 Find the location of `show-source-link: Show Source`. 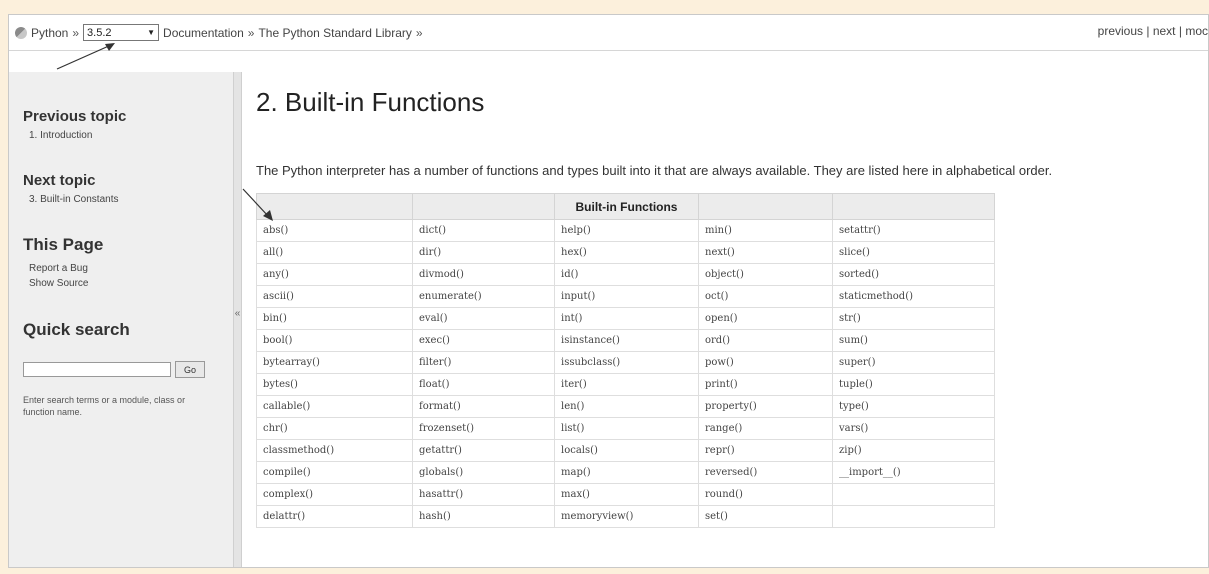

show-source-link: Show Source is located at coordinates (58, 283).